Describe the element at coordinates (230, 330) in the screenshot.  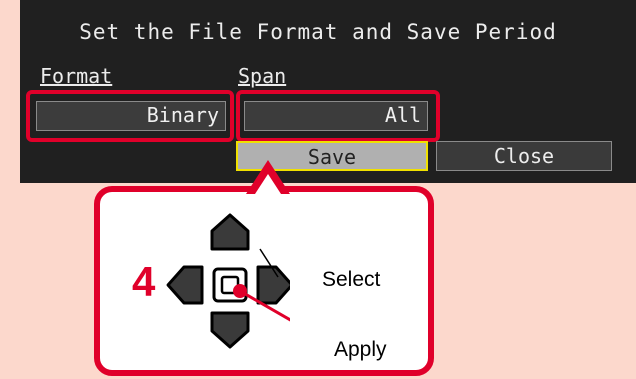
I see `dpad-down-icon` at that location.